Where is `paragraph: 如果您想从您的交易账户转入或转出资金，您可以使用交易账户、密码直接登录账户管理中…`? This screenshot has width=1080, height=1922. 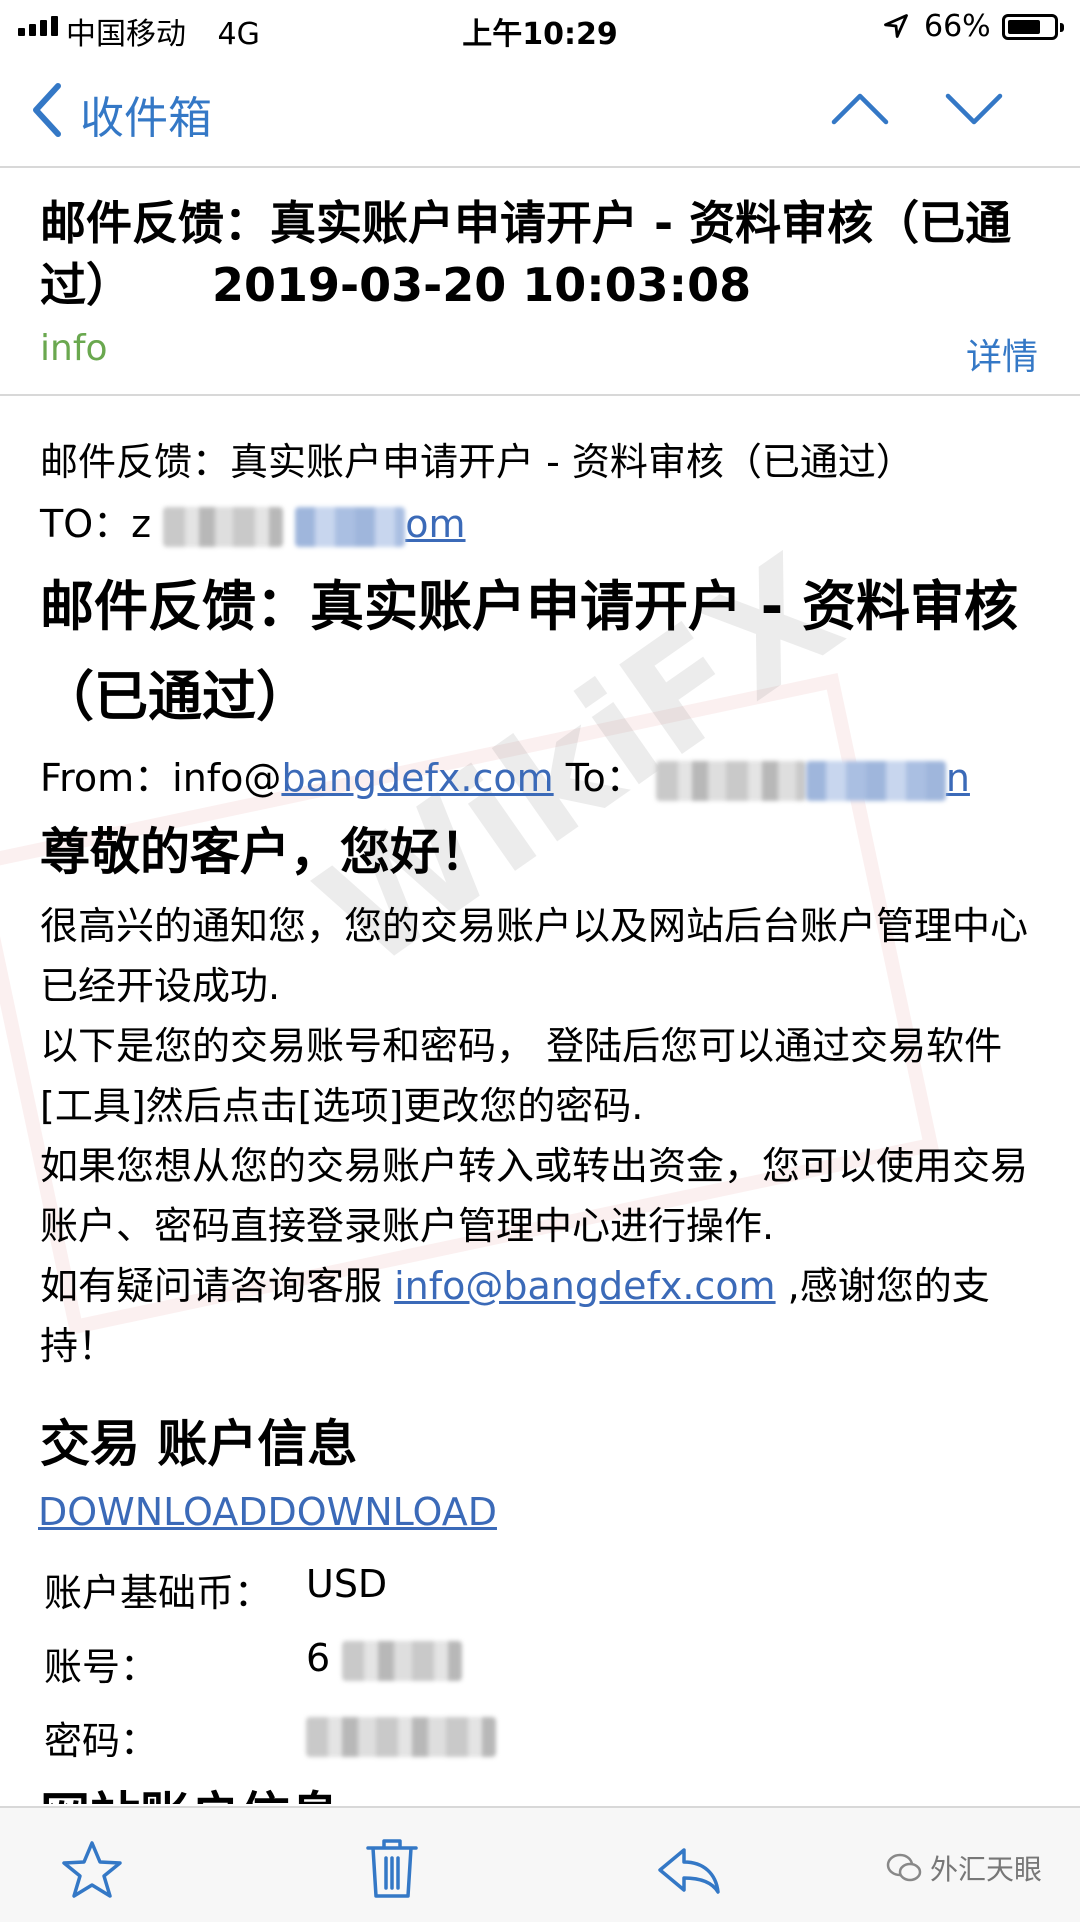 paragraph: 如果您想从您的交易账户转入或转出资金，您可以使用交易账户、密码直接登录账户管理中… is located at coordinates (534, 1196).